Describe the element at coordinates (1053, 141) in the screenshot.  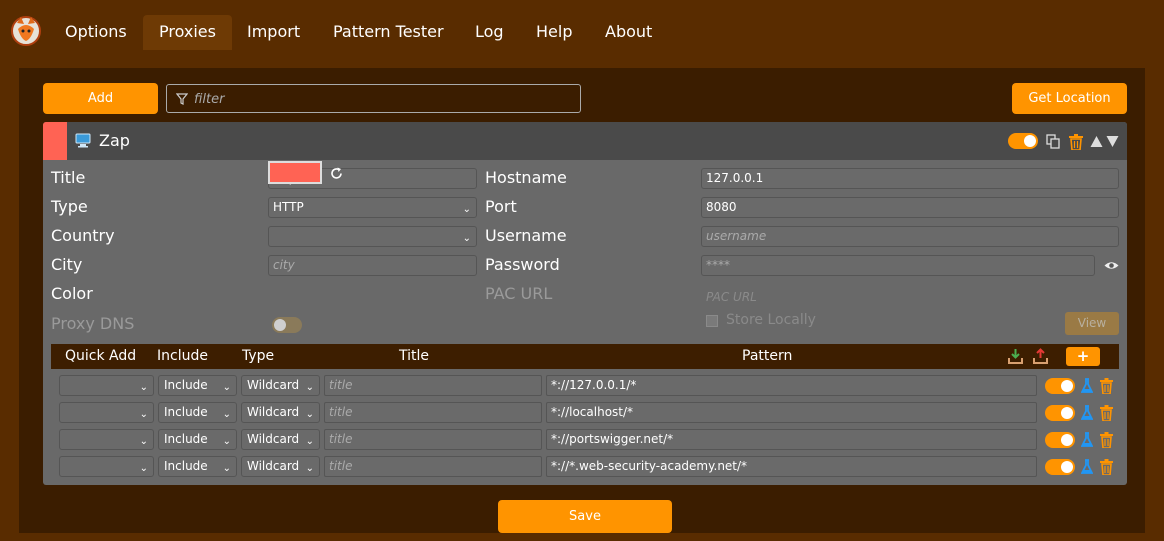
I see `duplicate-icon` at that location.